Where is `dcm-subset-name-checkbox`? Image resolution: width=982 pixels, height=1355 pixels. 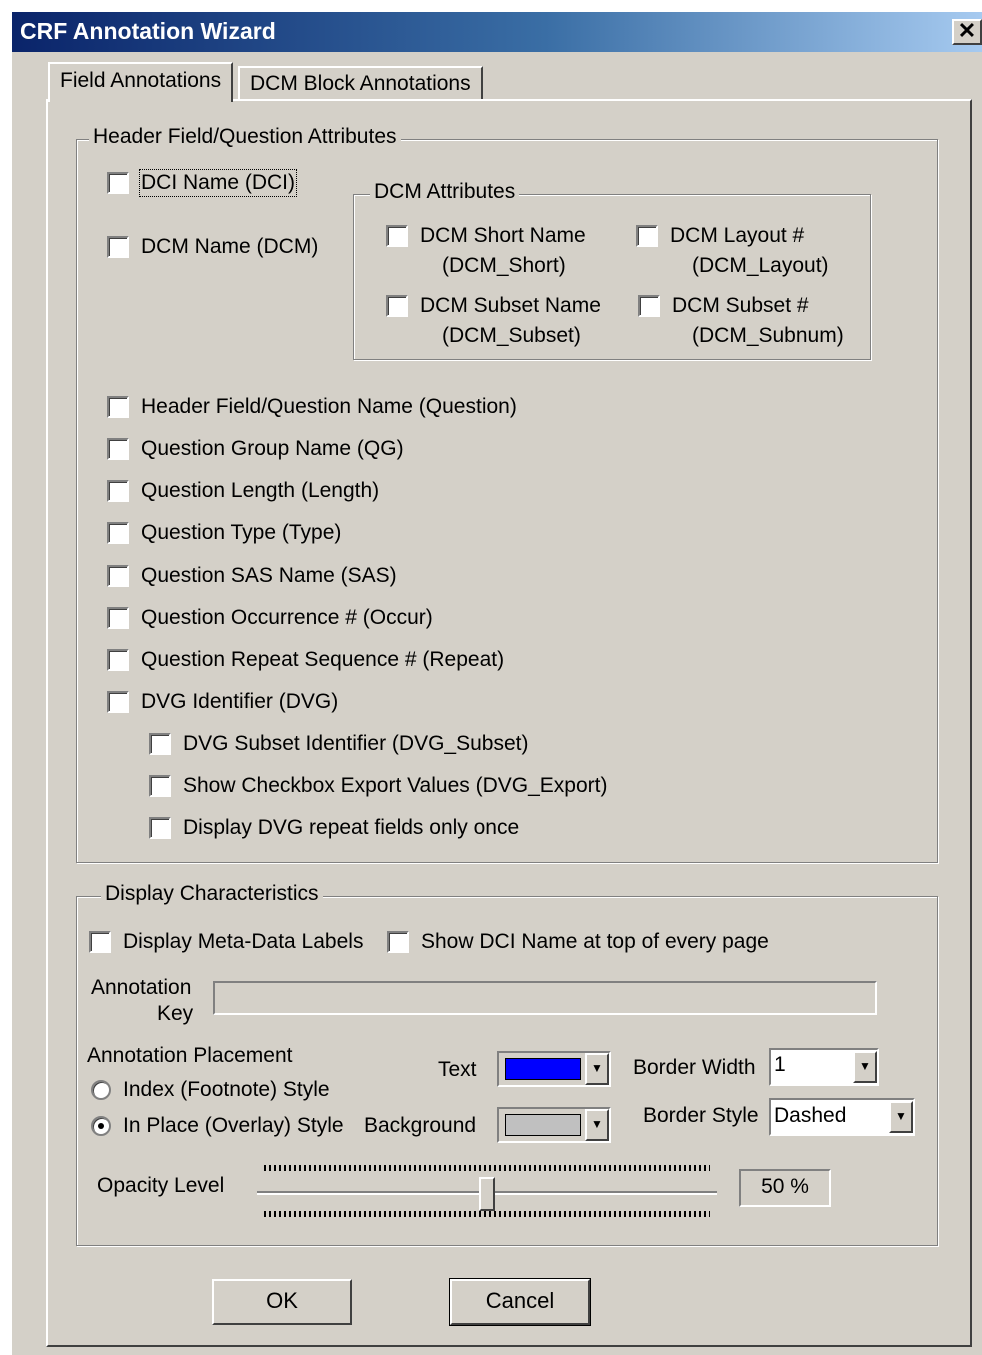
dcm-subset-name-checkbox is located at coordinates (397, 306).